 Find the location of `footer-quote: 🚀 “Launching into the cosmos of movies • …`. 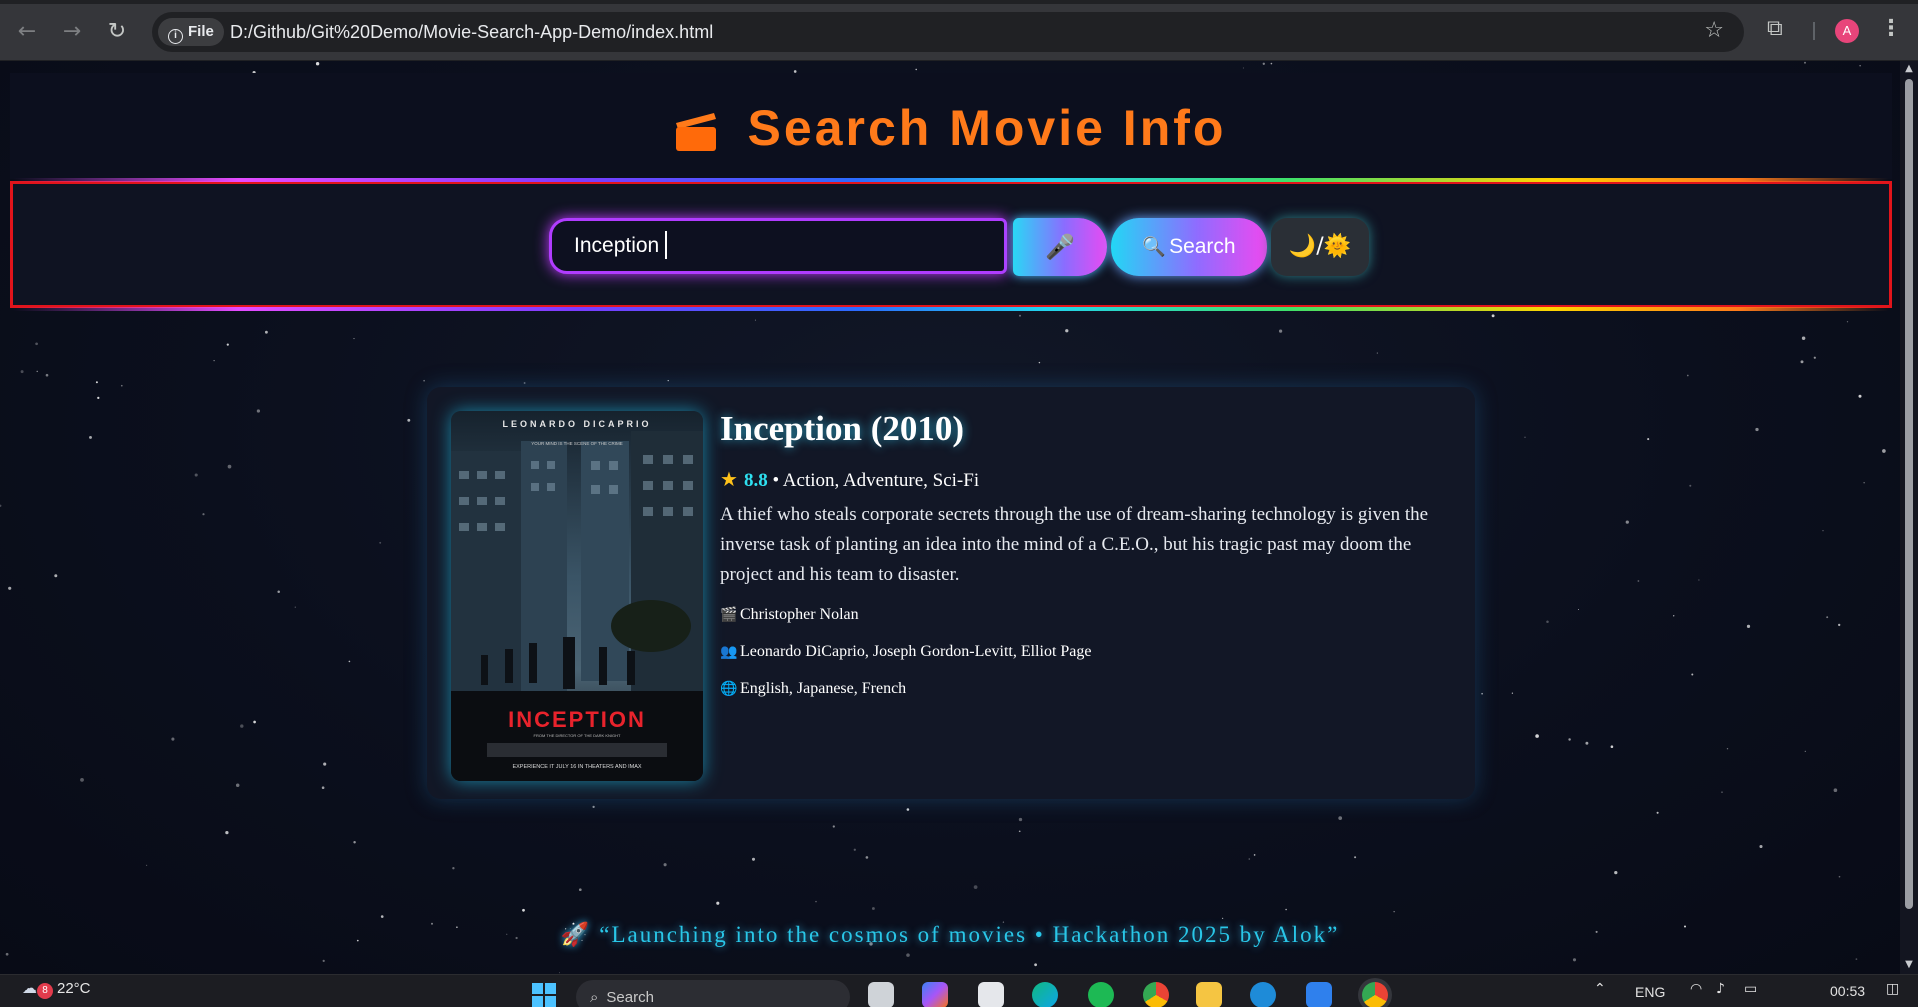

footer-quote: 🚀 “Launching into the cosmos of movies • … is located at coordinates (950, 934).